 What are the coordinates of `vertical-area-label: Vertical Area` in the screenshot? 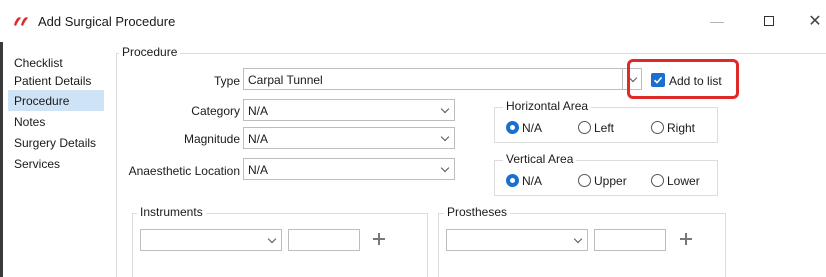 It's located at (540, 159).